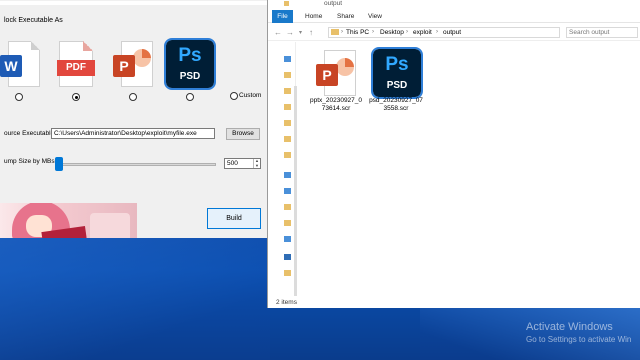  What do you see at coordinates (295, 191) in the screenshot?
I see `nav-scrollbar` at bounding box center [295, 191].